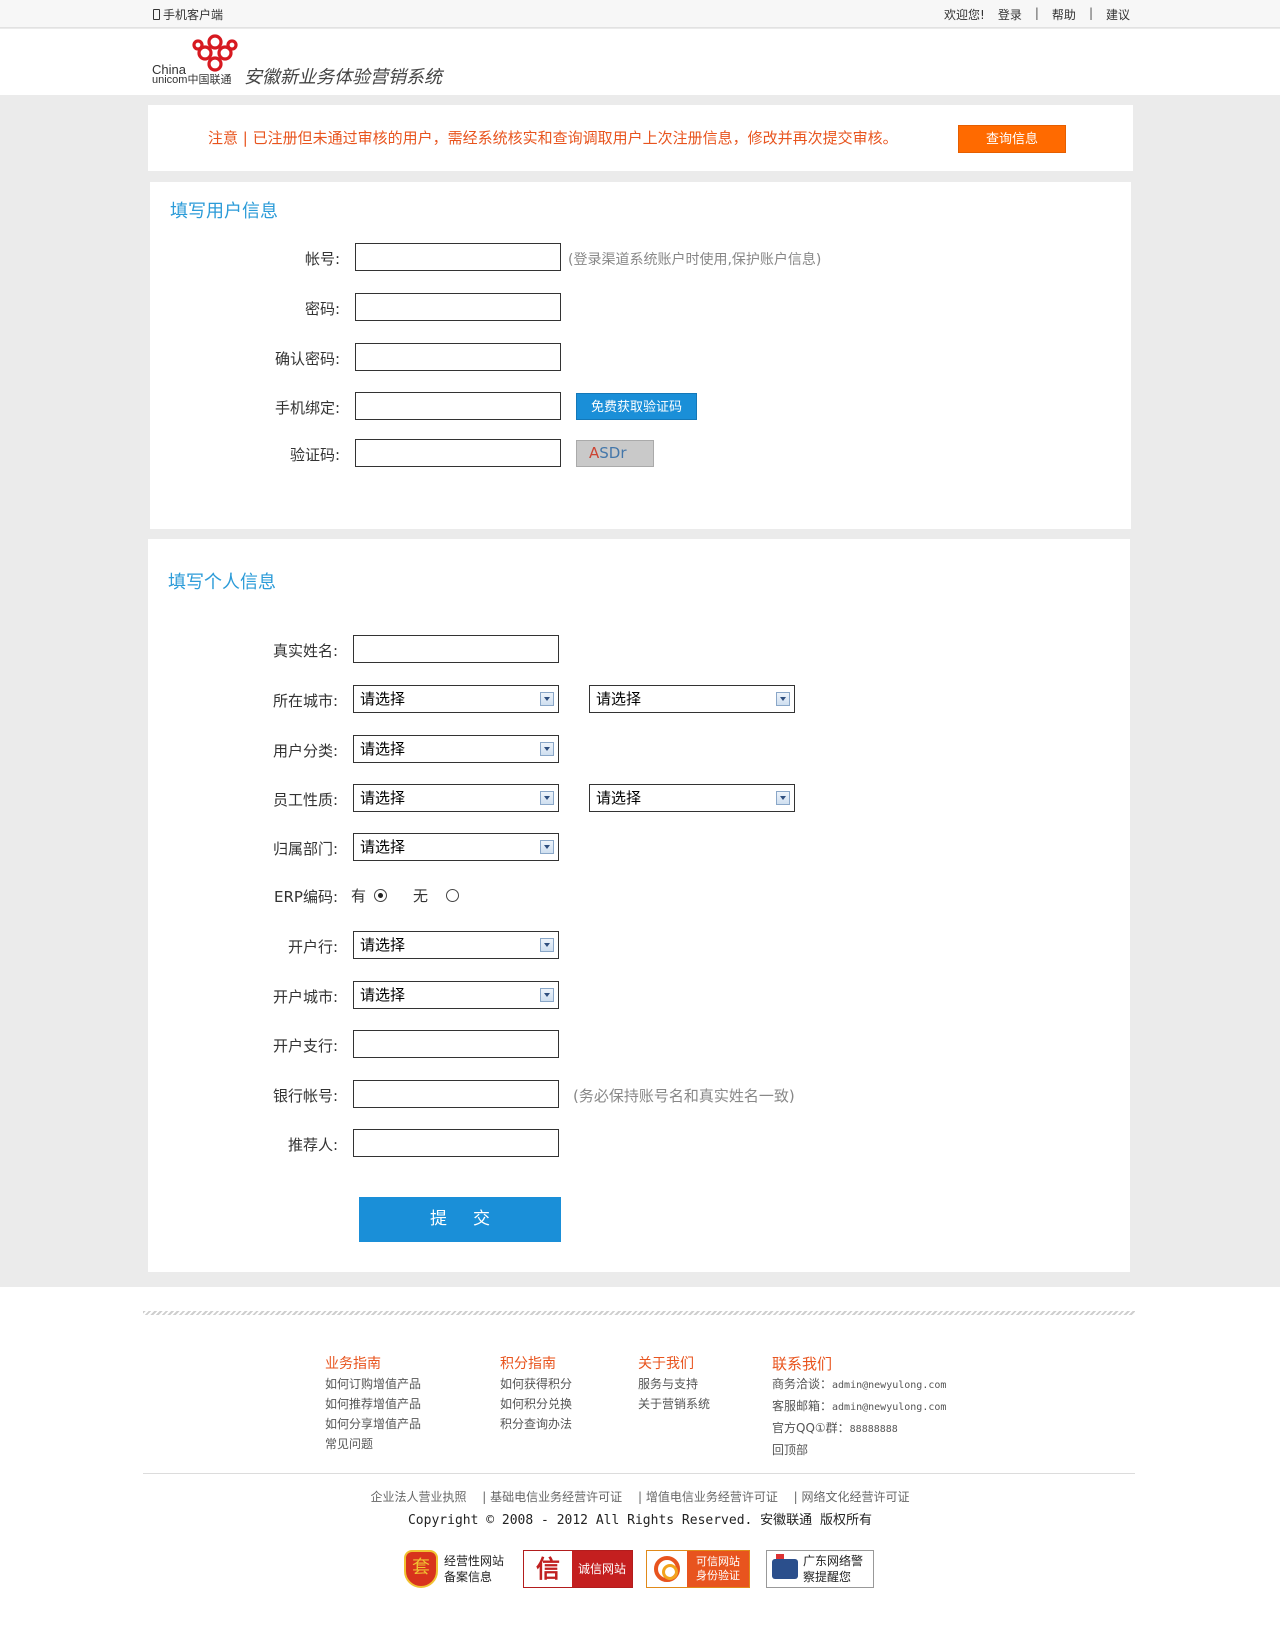 This screenshot has width=1280, height=1641. What do you see at coordinates (192, 80) in the screenshot?
I see `logo-text-unicom: unicom中国联通` at bounding box center [192, 80].